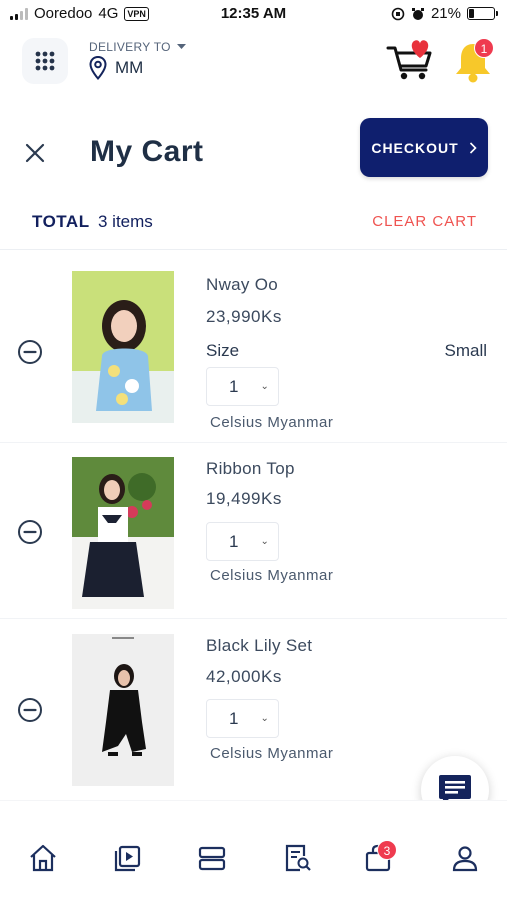 The height and width of the screenshot is (900, 507). I want to click on size-value: Small, so click(465, 350).